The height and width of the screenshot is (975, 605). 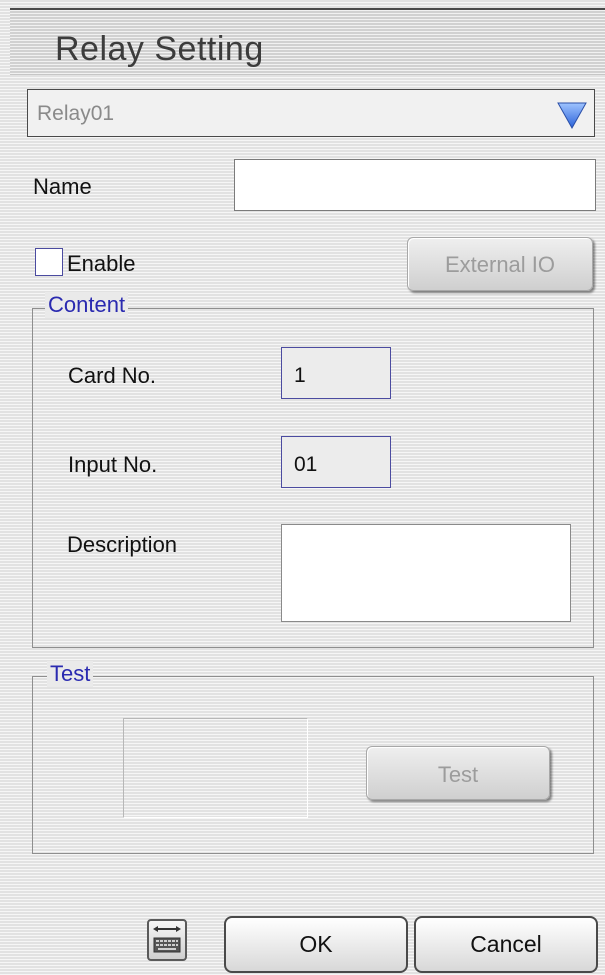 What do you see at coordinates (426, 573) in the screenshot?
I see `description-textarea` at bounding box center [426, 573].